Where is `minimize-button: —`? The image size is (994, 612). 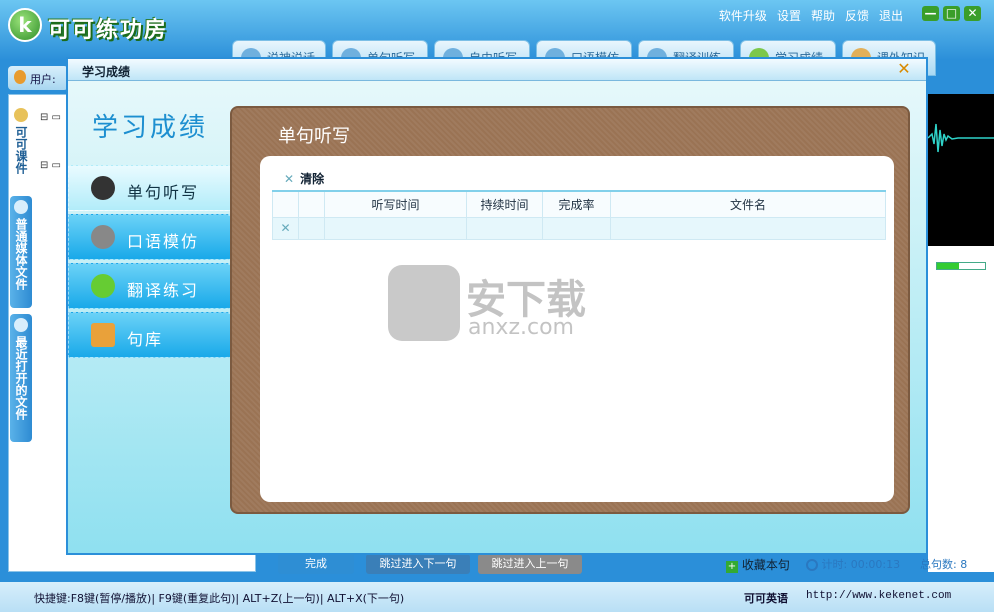
minimize-button: — is located at coordinates (930, 13).